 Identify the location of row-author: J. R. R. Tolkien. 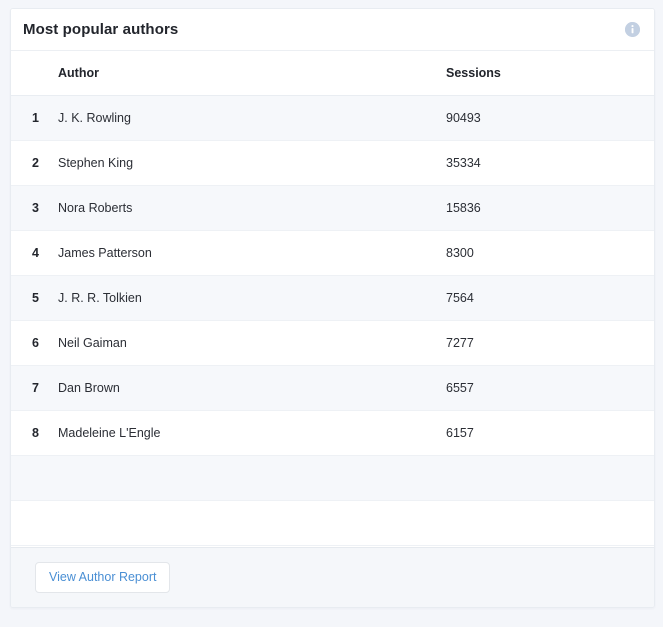
(100, 298).